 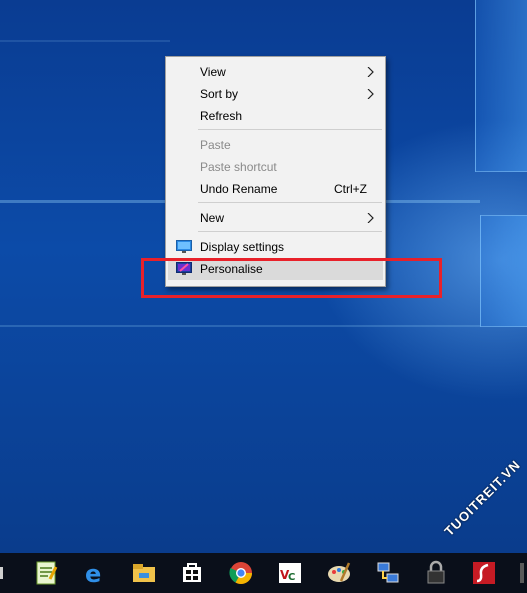 What do you see at coordinates (482, 497) in the screenshot?
I see `watermark: TUOITREIT.VN` at bounding box center [482, 497].